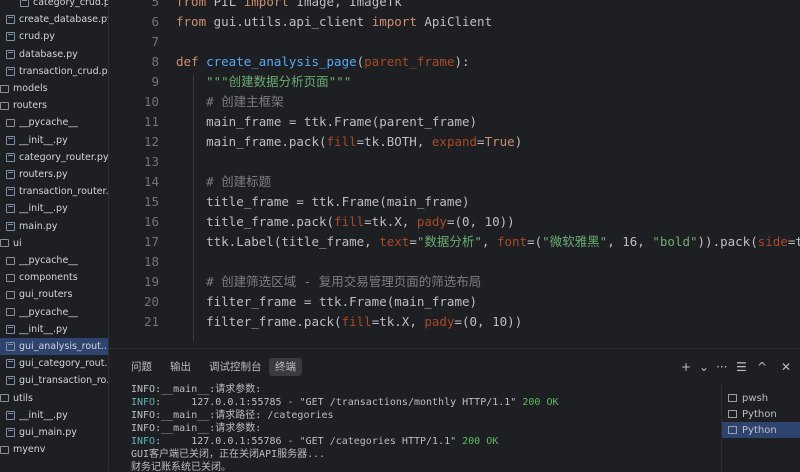 This screenshot has height=472, width=800. I want to click on tree-item-label: transaction_crud.py, so click(64, 71).